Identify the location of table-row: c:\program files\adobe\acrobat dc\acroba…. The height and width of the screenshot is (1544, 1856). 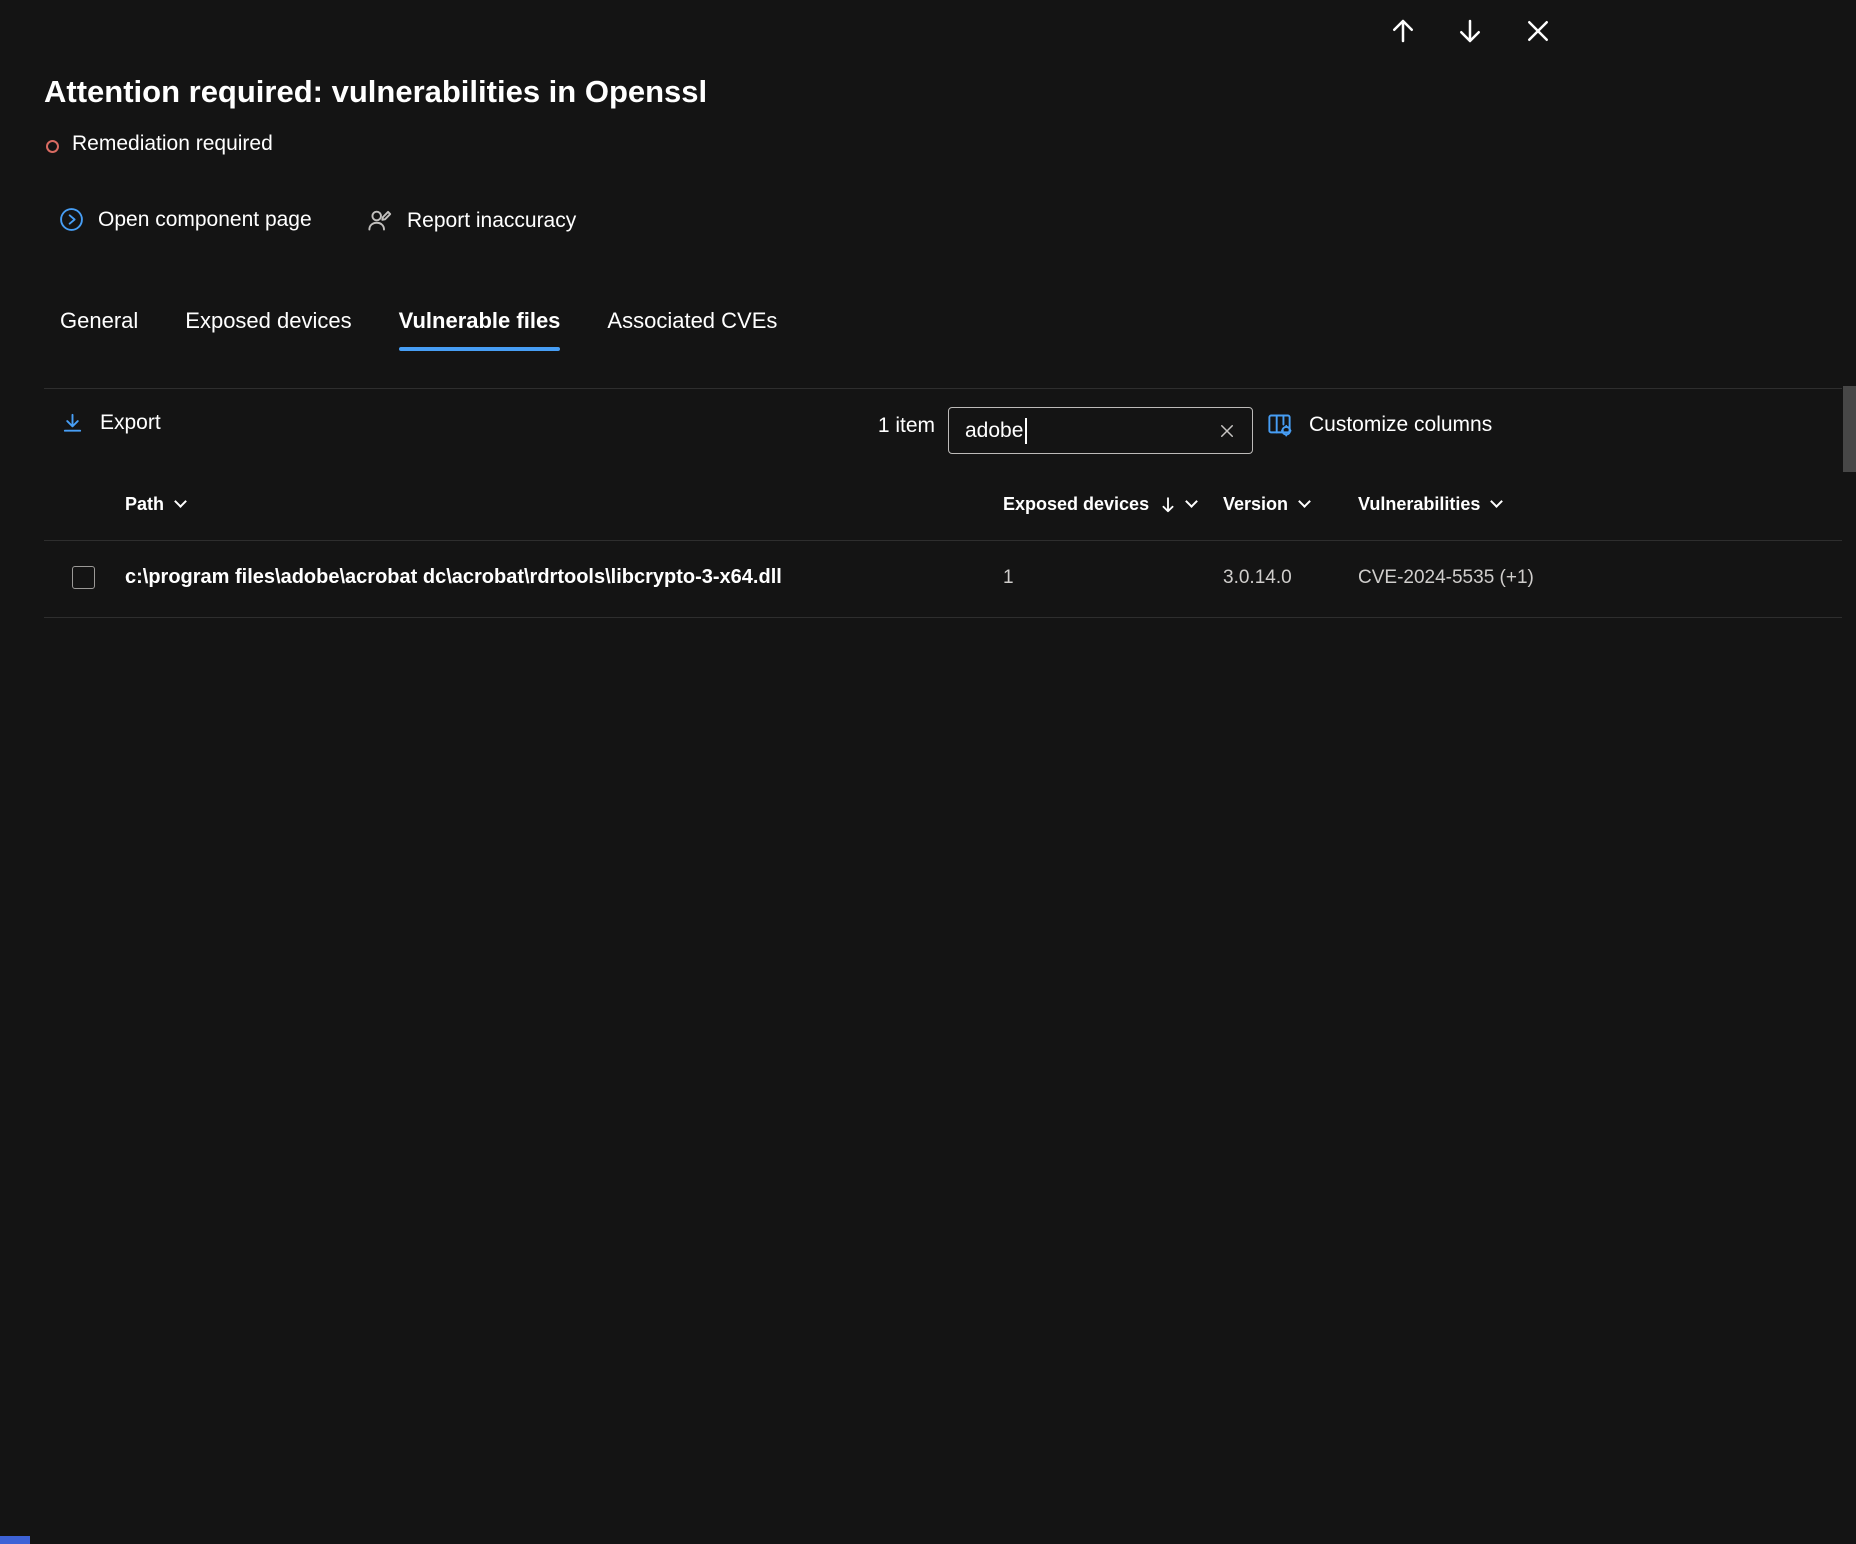
(943, 579).